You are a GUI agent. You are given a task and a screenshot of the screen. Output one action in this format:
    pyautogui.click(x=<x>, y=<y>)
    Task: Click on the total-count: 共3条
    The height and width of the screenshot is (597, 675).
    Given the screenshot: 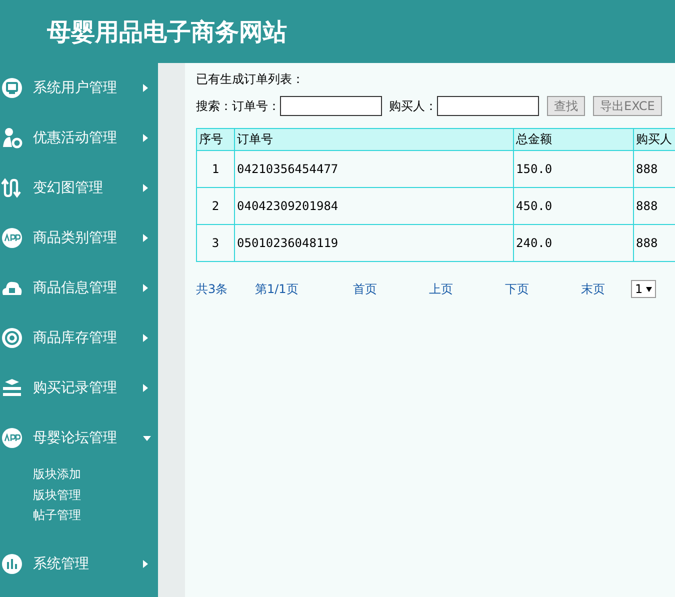 What is the action you would take?
    pyautogui.click(x=212, y=289)
    